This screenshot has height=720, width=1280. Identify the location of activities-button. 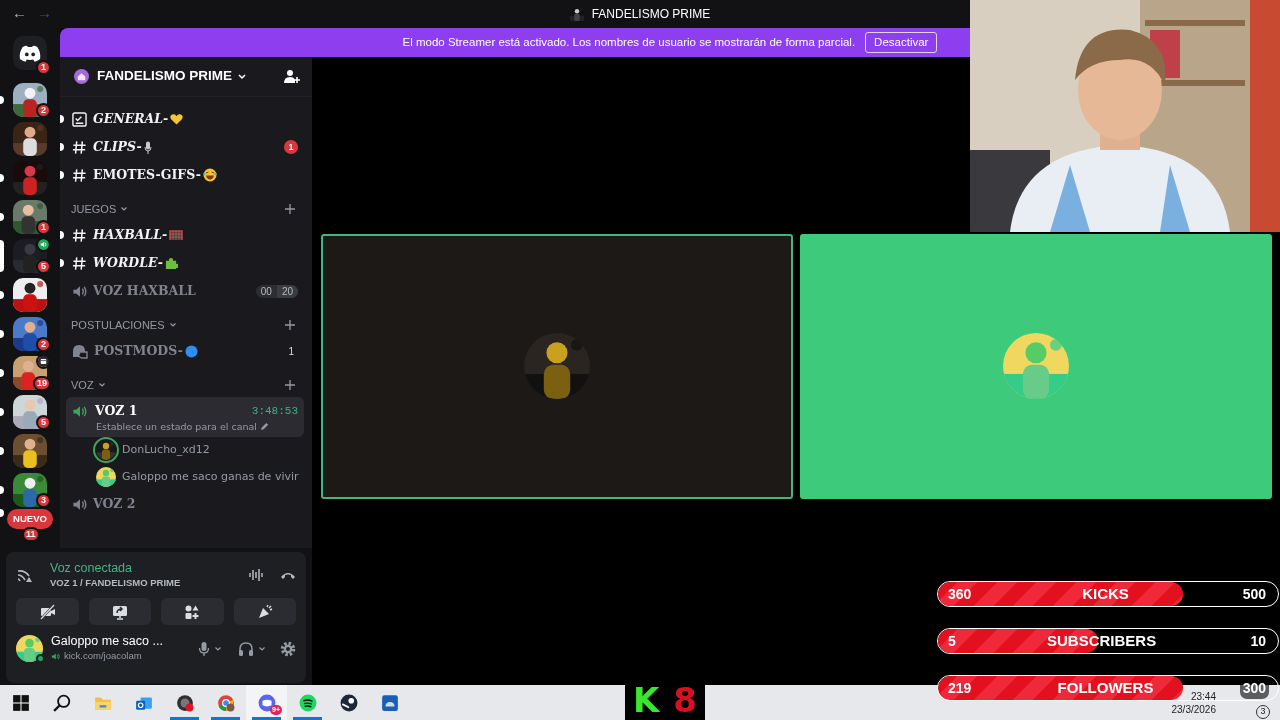
(192, 612).